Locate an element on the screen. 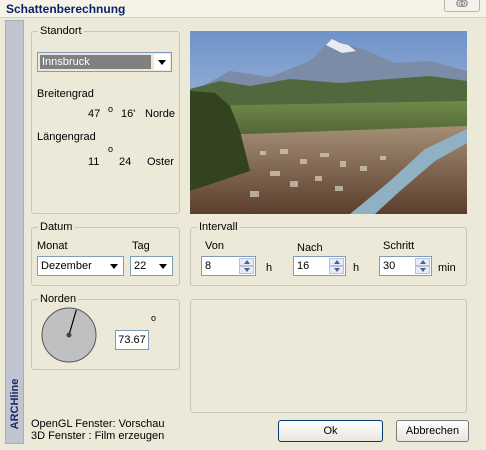 This screenshot has height=450, width=486. city-select: Innsbruck is located at coordinates (104, 62).